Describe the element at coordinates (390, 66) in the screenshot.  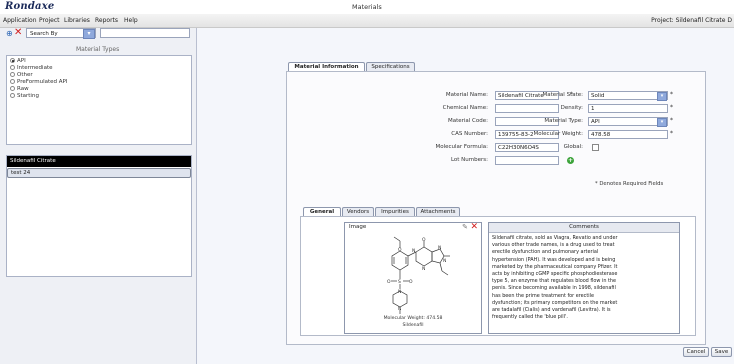
I see `tab-specifications: Specifications` at that location.